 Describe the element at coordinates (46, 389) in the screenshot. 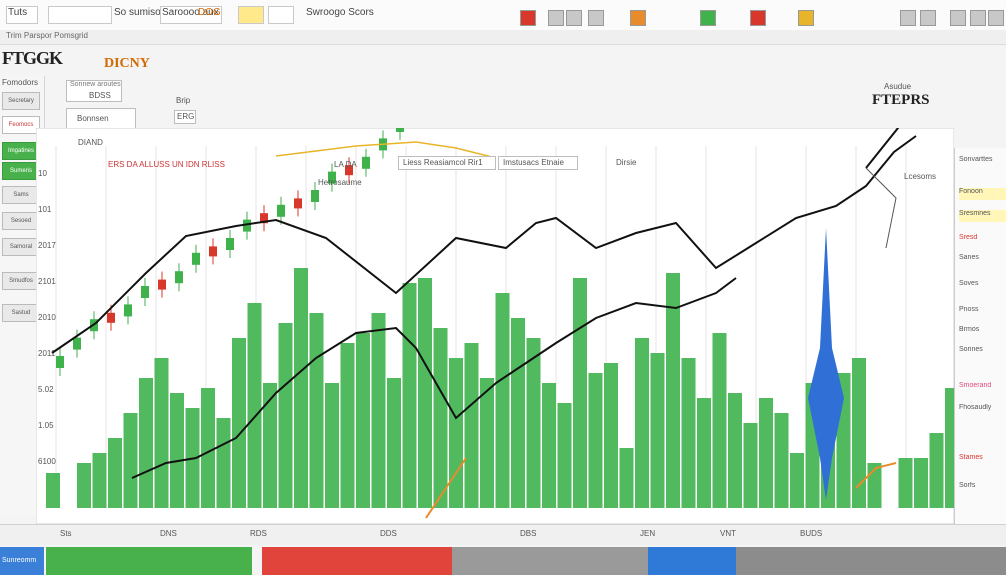

I see `y-tick-label: 5.02` at that location.